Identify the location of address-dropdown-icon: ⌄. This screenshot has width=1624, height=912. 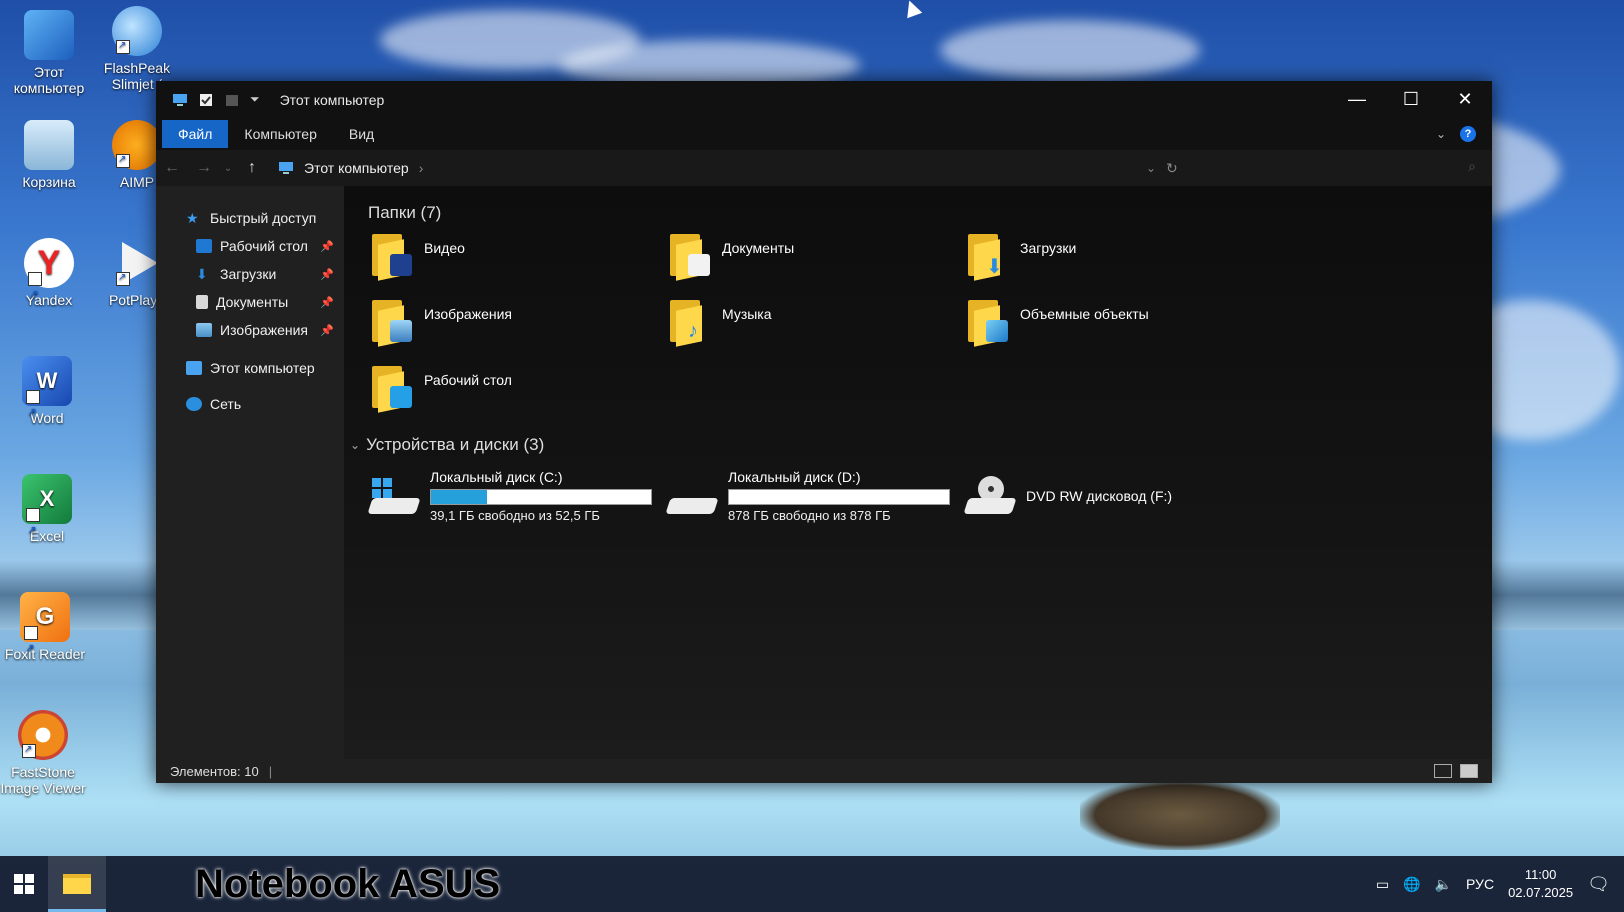
(1151, 168).